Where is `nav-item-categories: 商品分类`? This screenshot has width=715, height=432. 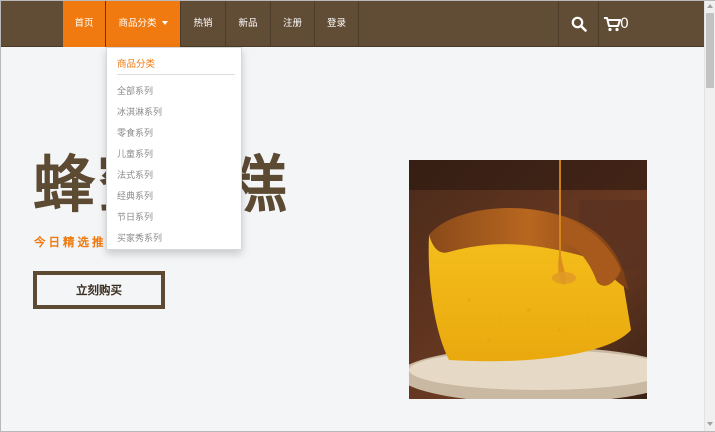 nav-item-categories: 商品分类 is located at coordinates (143, 24).